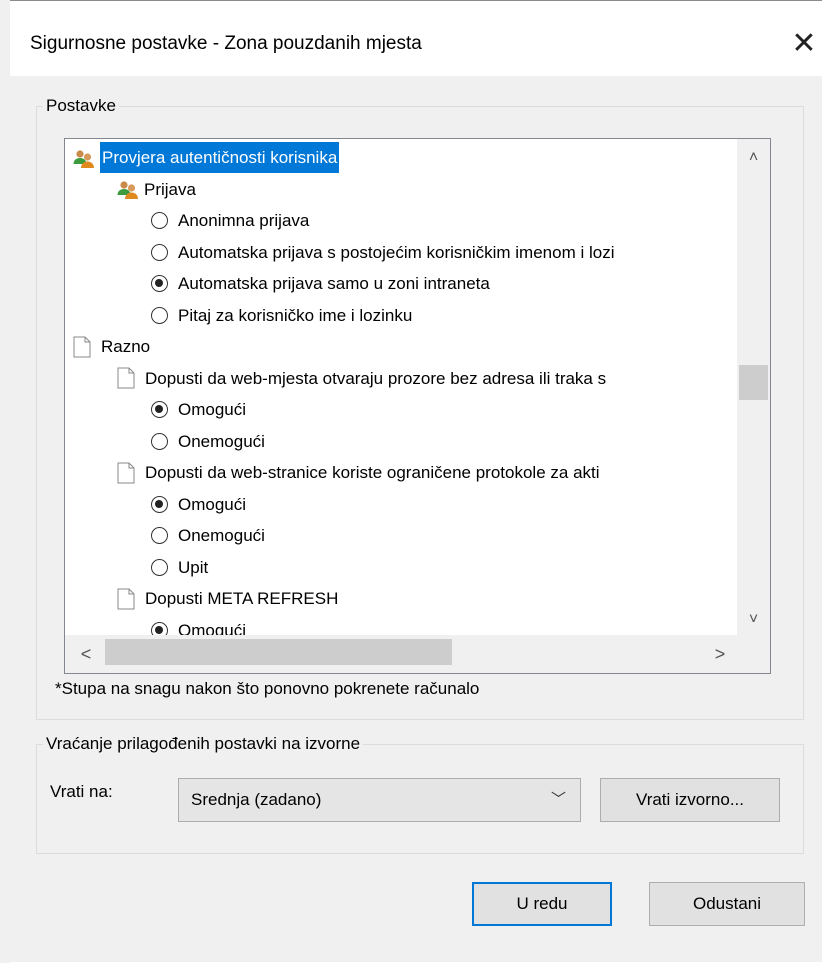 The width and height of the screenshot is (822, 963). Describe the element at coordinates (753, 620) in the screenshot. I see `scroll-down-icon: ˅` at that location.